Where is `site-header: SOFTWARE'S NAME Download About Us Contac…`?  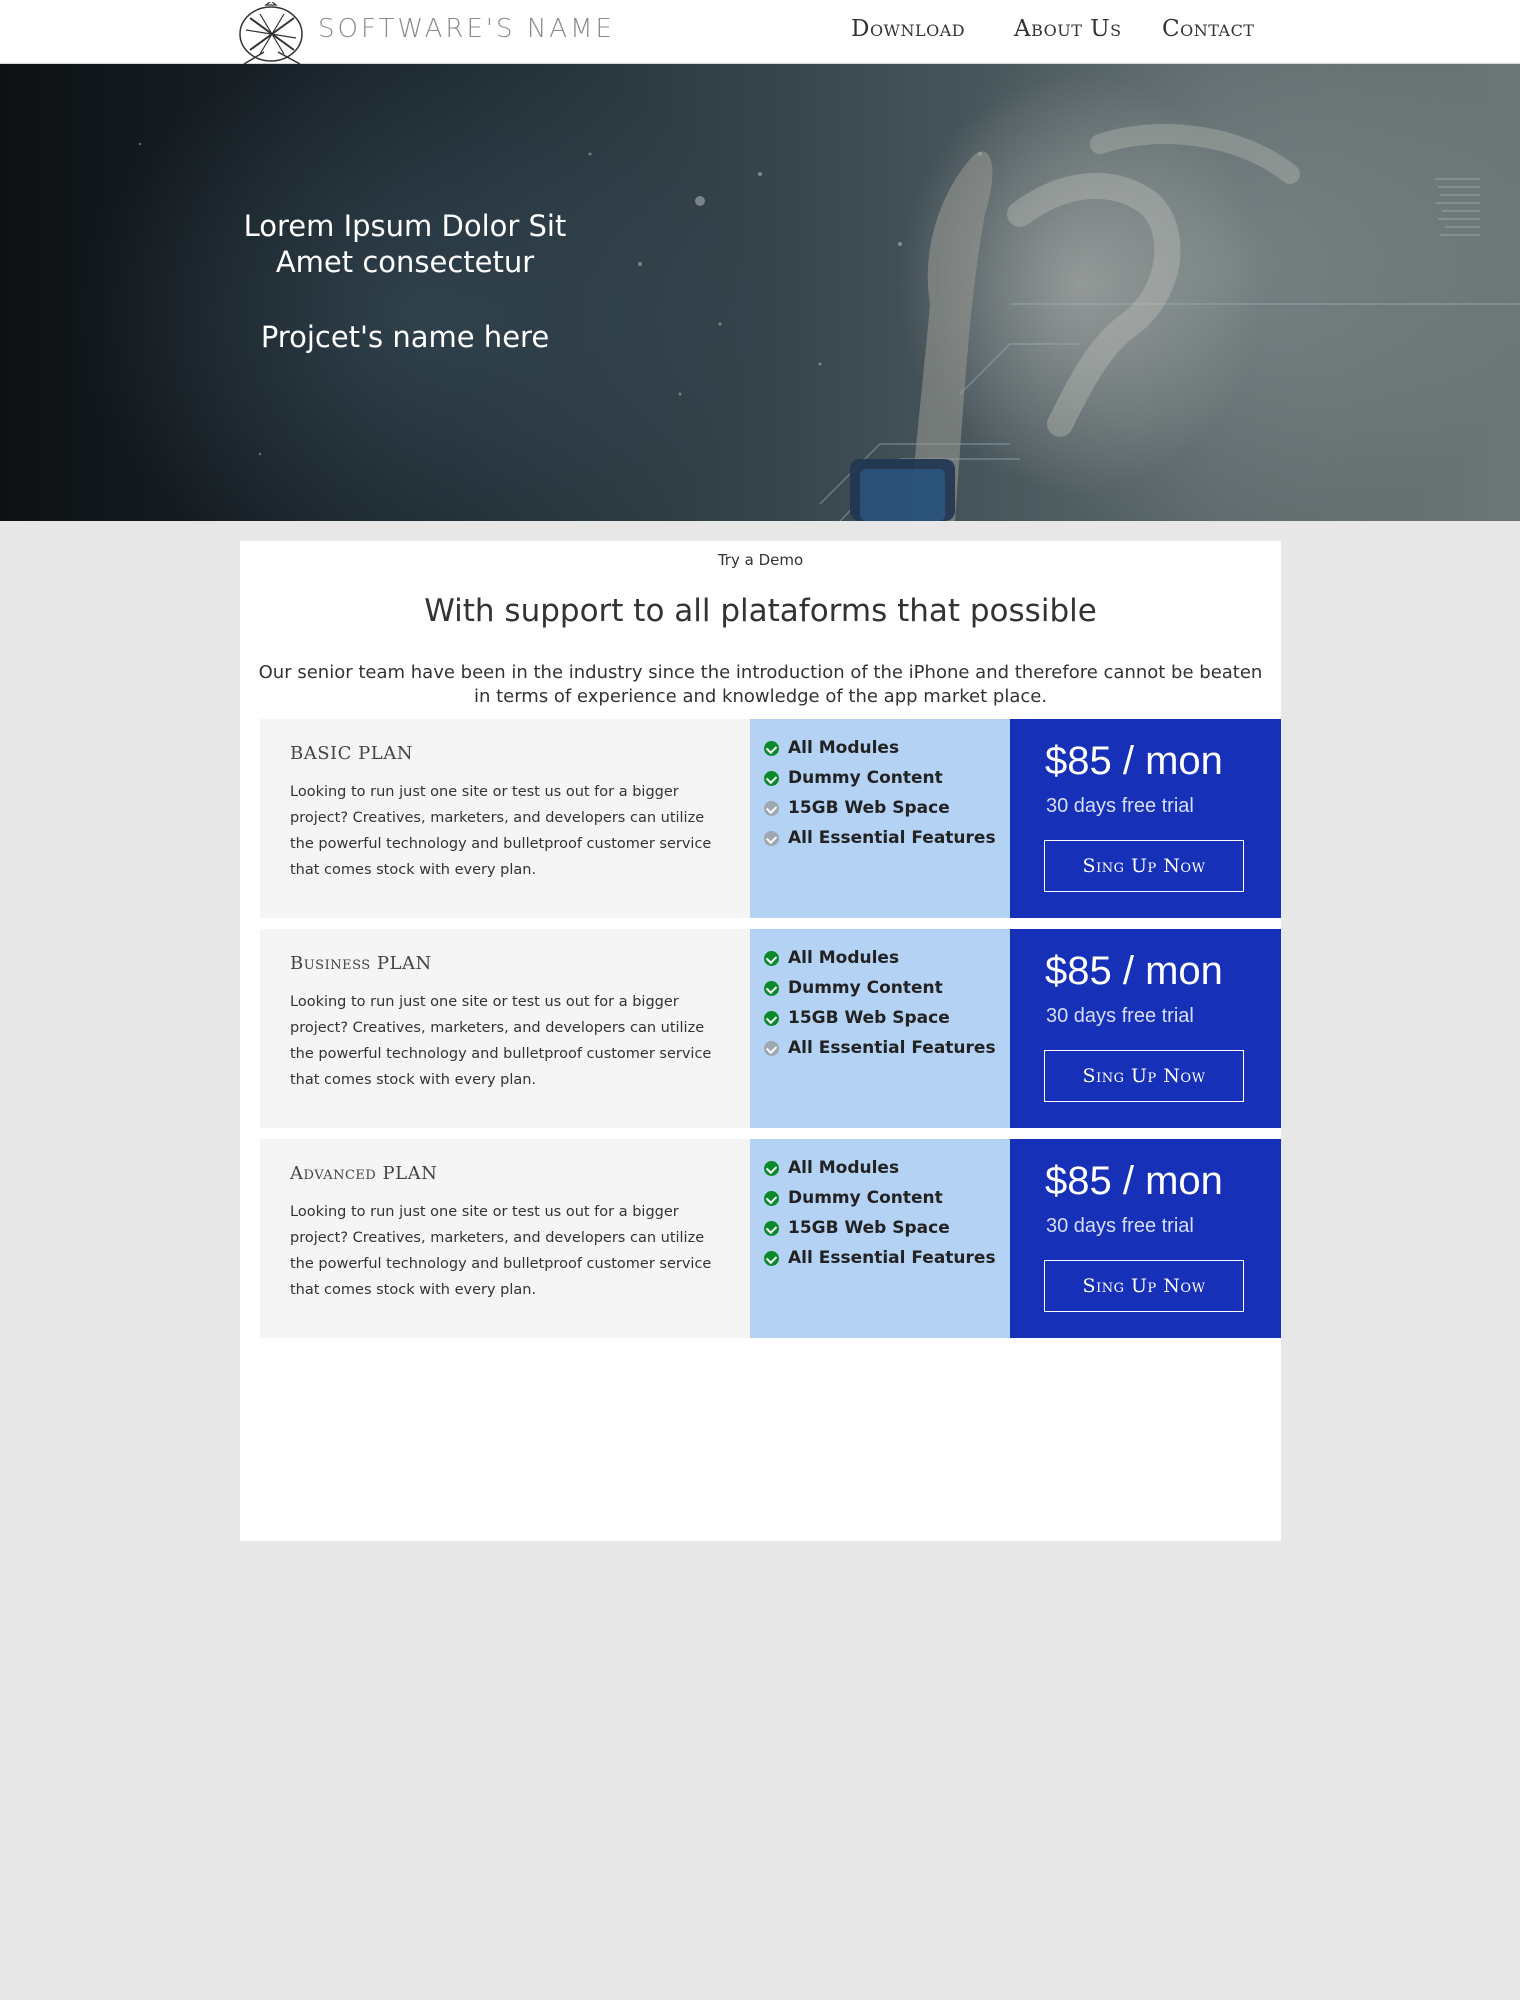 site-header: SOFTWARE'S NAME Download About Us Contac… is located at coordinates (760, 32).